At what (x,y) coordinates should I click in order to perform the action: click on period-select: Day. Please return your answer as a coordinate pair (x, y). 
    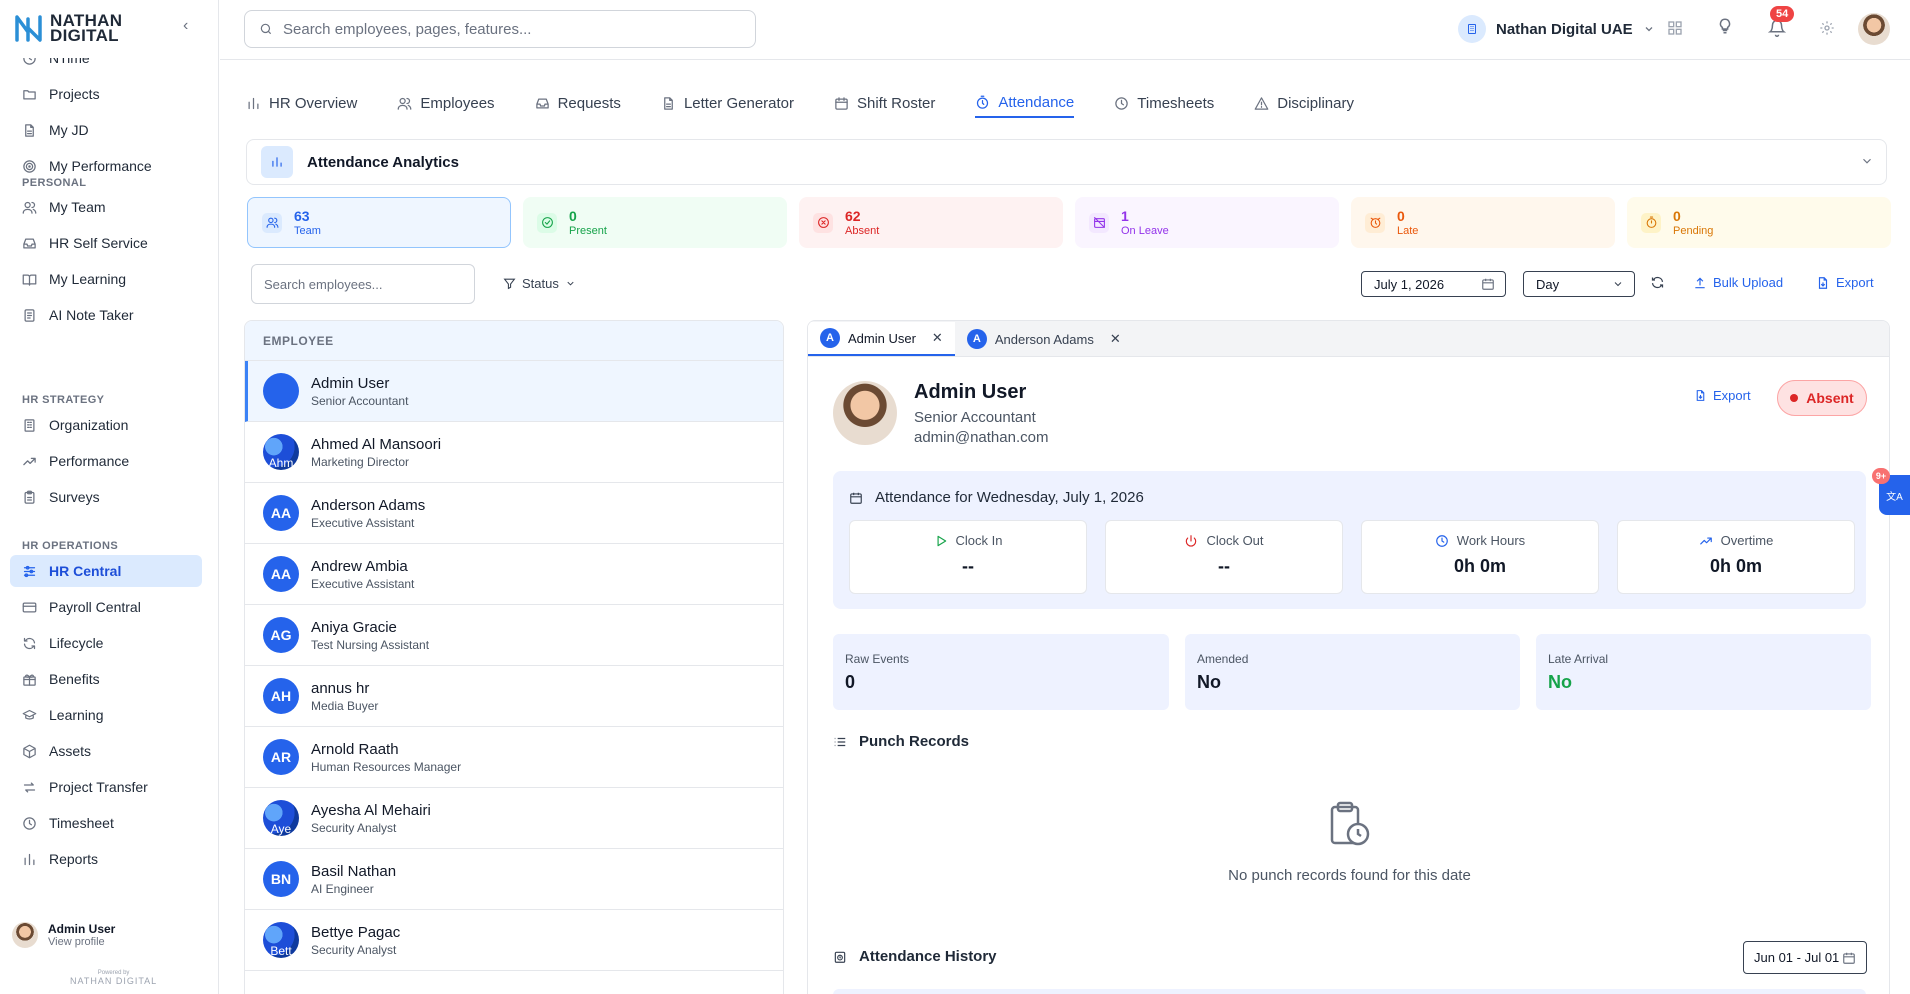
    Looking at the image, I should click on (1579, 284).